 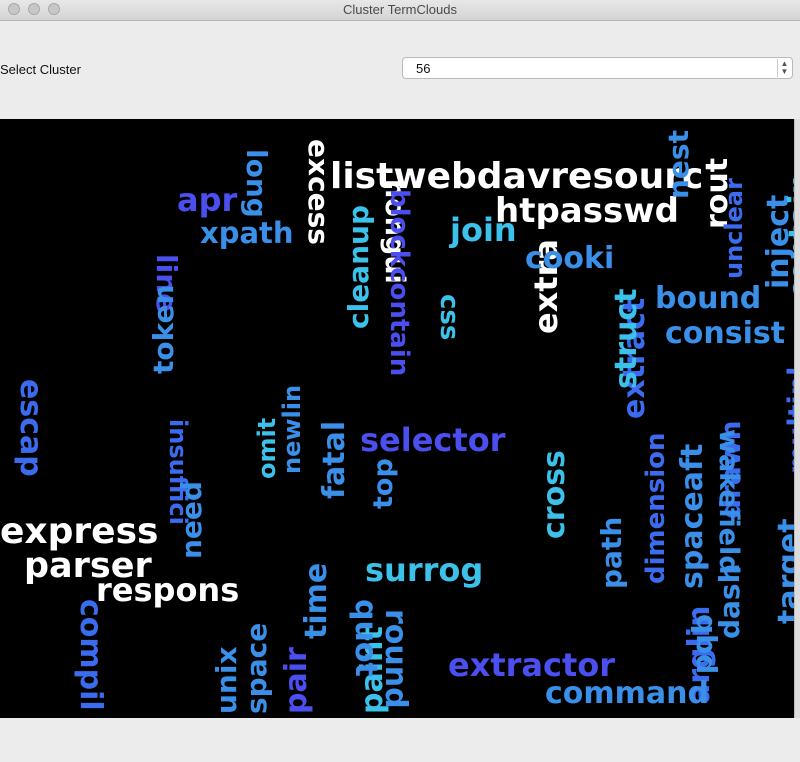 I want to click on cloud-term: path, so click(x=611, y=552).